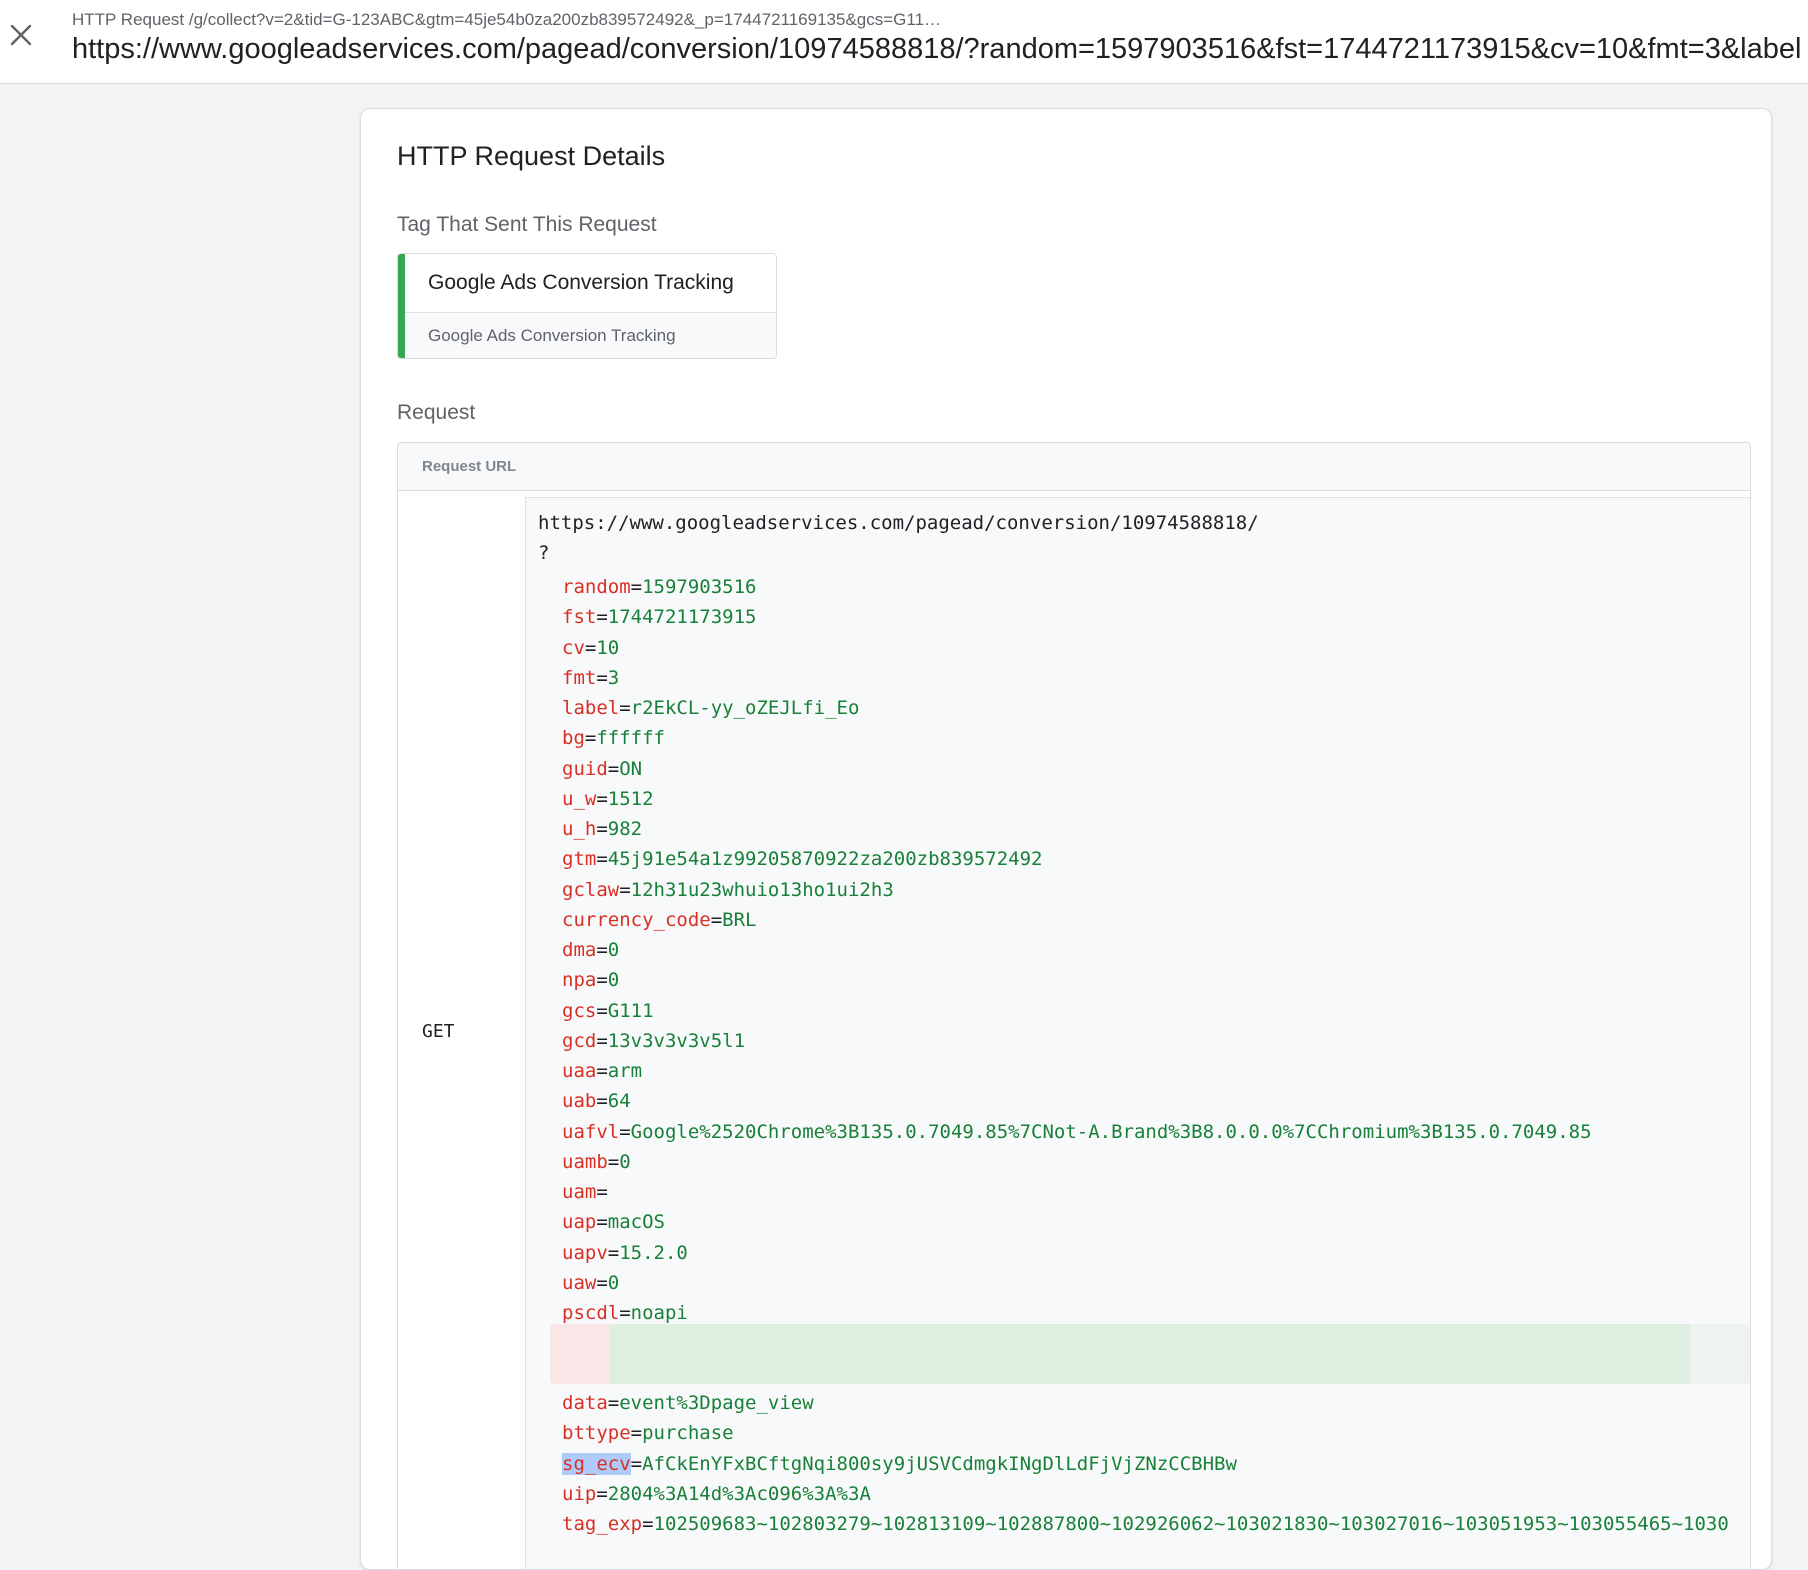 The width and height of the screenshot is (1808, 1570). I want to click on tag-section-label: Tag That Sent This Request, so click(527, 224).